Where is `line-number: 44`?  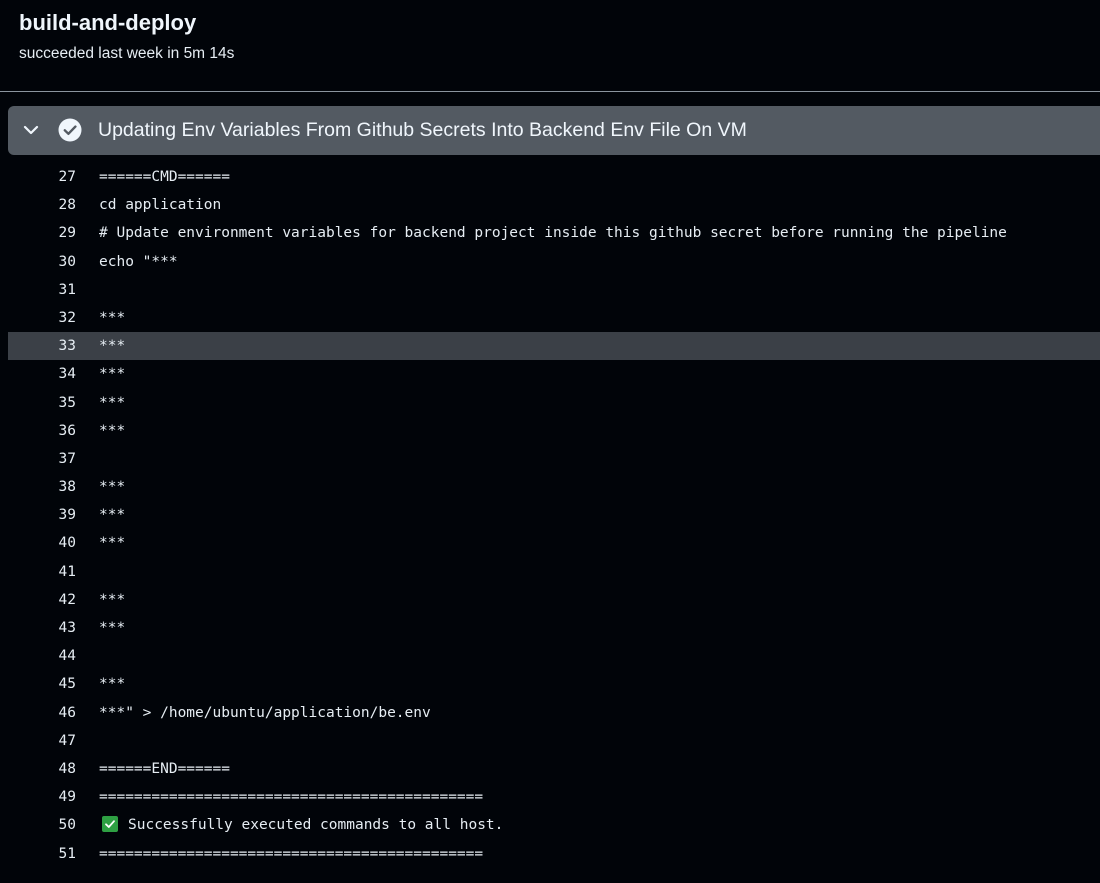 line-number: 44 is located at coordinates (42, 656).